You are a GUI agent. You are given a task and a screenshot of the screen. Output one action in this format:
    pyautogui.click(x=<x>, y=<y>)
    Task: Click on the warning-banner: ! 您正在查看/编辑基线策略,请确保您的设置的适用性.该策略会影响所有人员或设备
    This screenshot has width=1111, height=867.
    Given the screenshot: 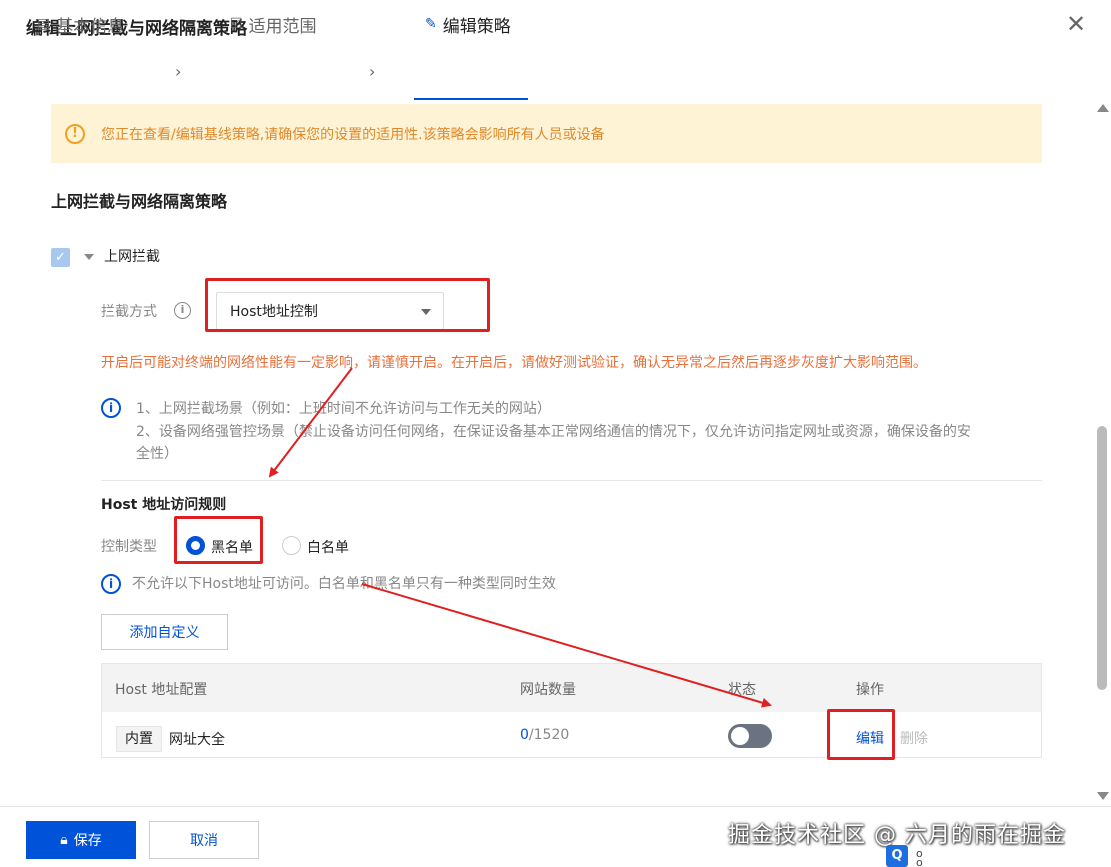 What is the action you would take?
    pyautogui.click(x=546, y=133)
    